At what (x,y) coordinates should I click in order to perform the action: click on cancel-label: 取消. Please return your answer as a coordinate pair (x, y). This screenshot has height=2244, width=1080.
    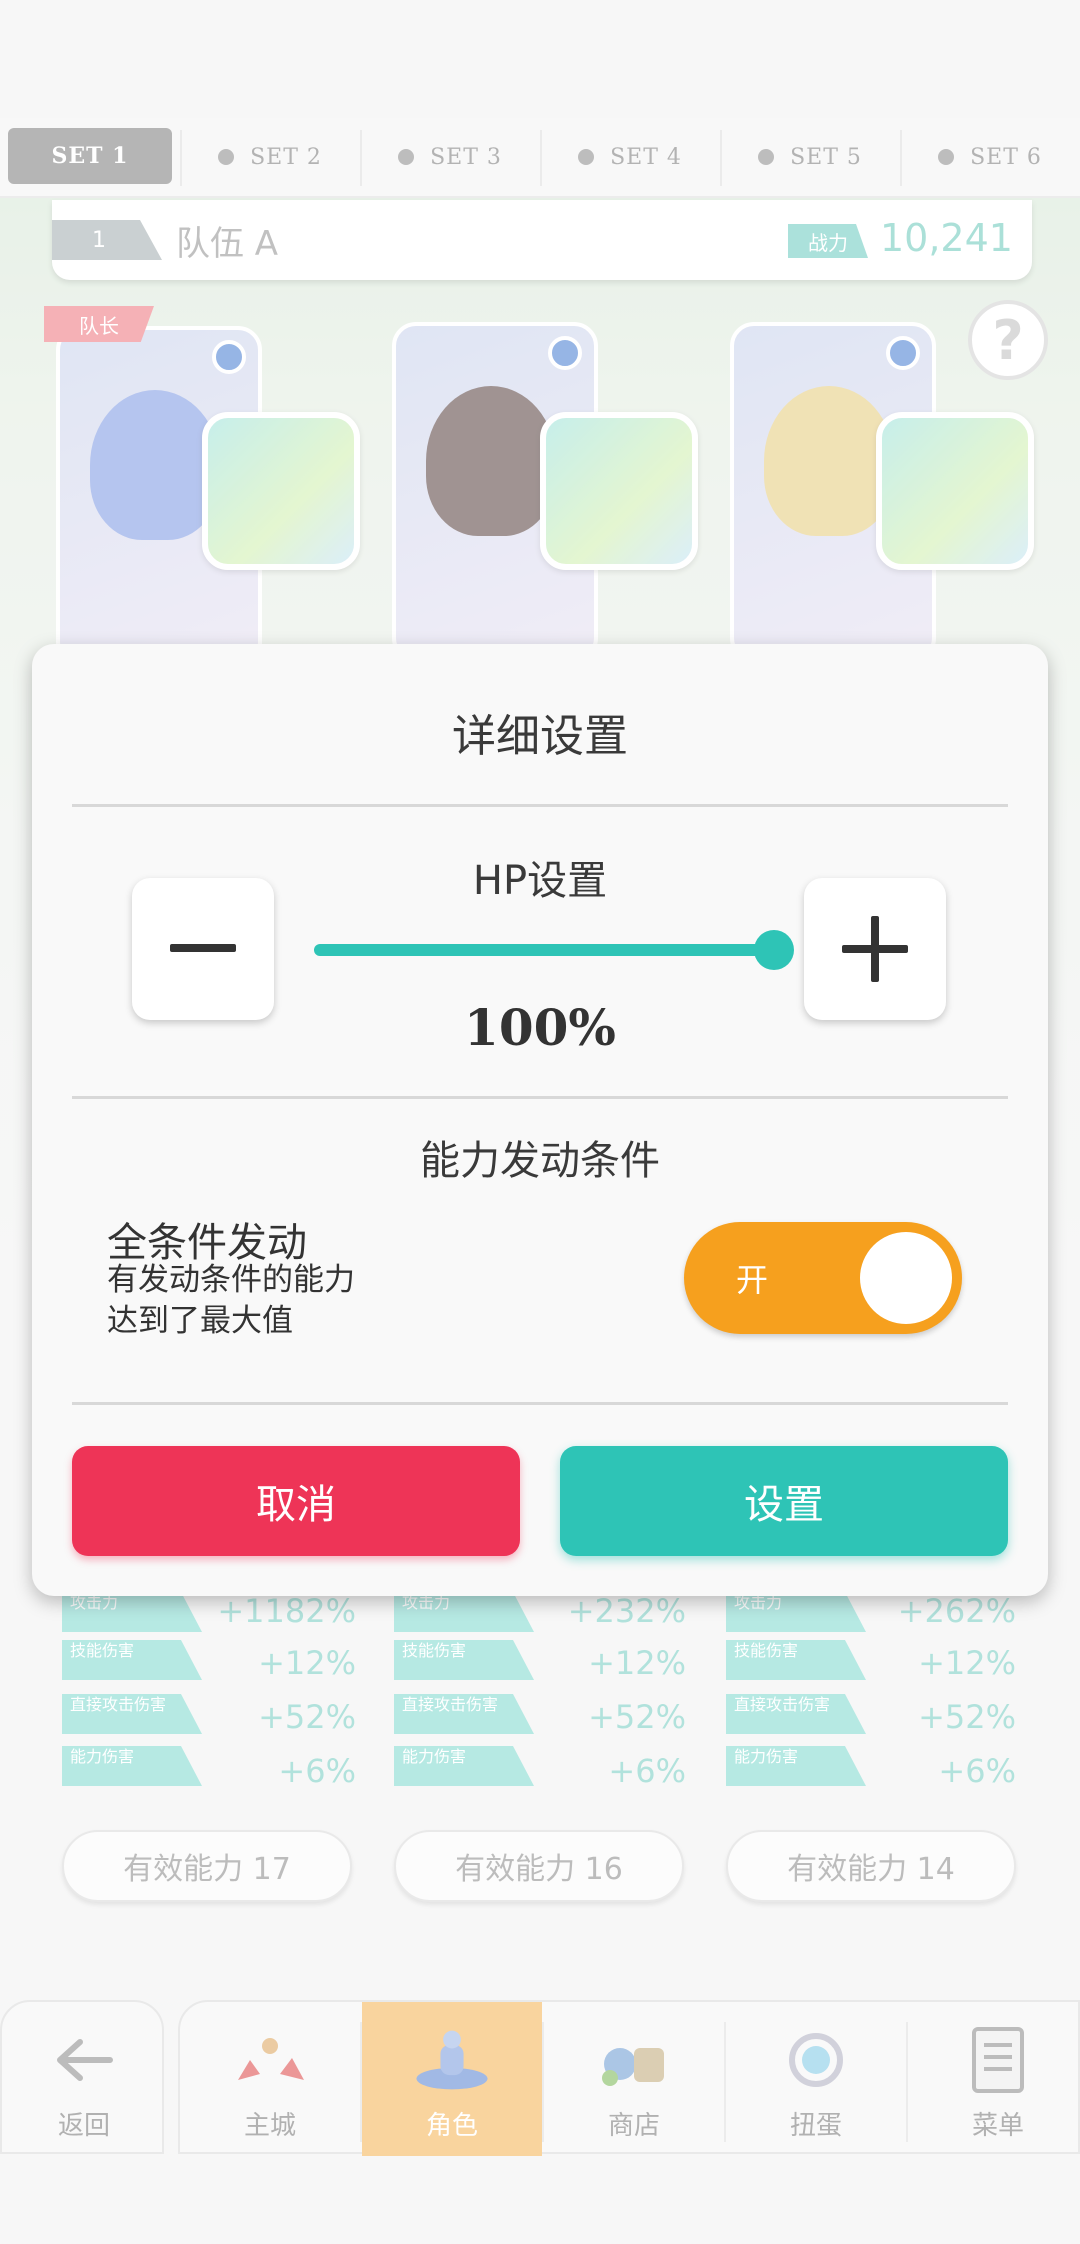
    Looking at the image, I should click on (296, 1505).